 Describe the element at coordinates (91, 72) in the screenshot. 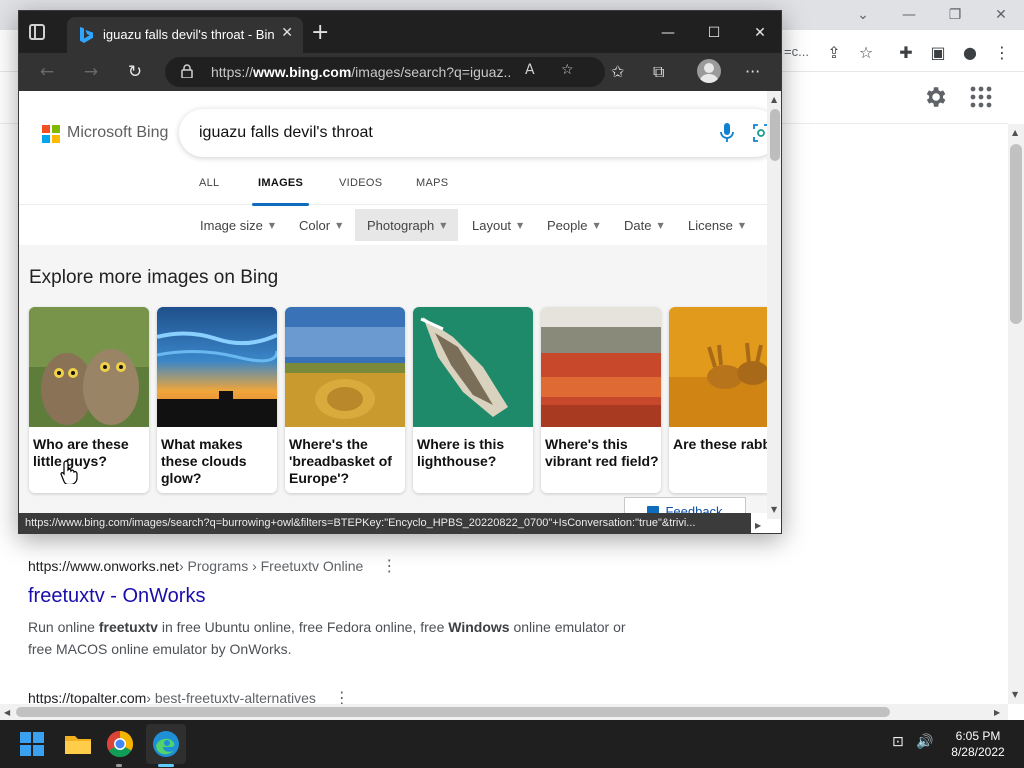

I see `forward-button: →` at that location.